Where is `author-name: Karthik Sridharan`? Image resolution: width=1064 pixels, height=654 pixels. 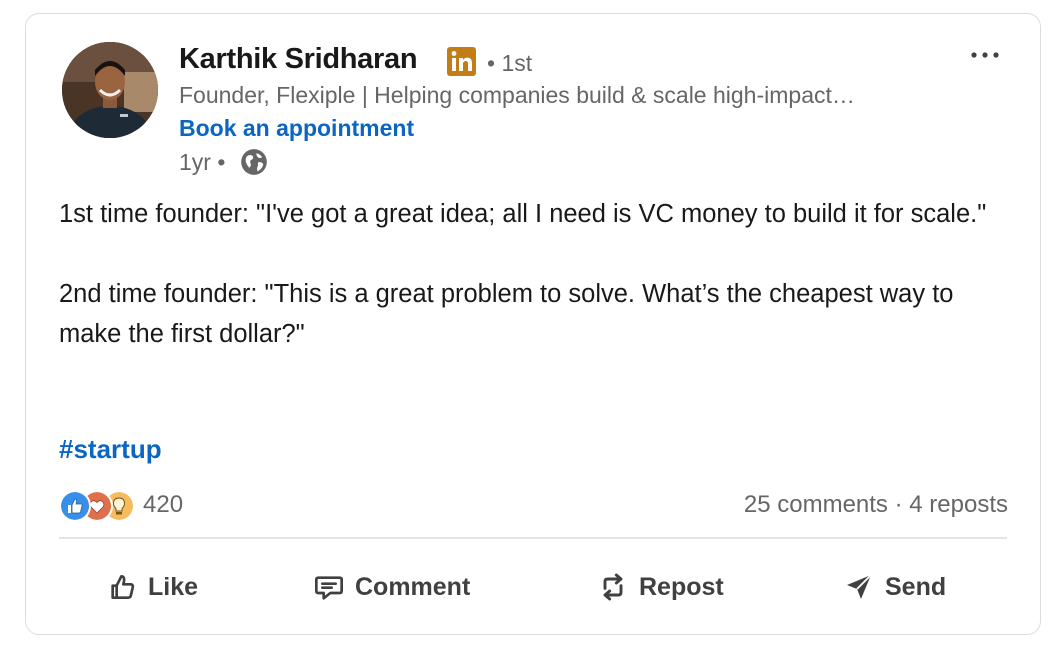
author-name: Karthik Sridharan is located at coordinates (298, 59).